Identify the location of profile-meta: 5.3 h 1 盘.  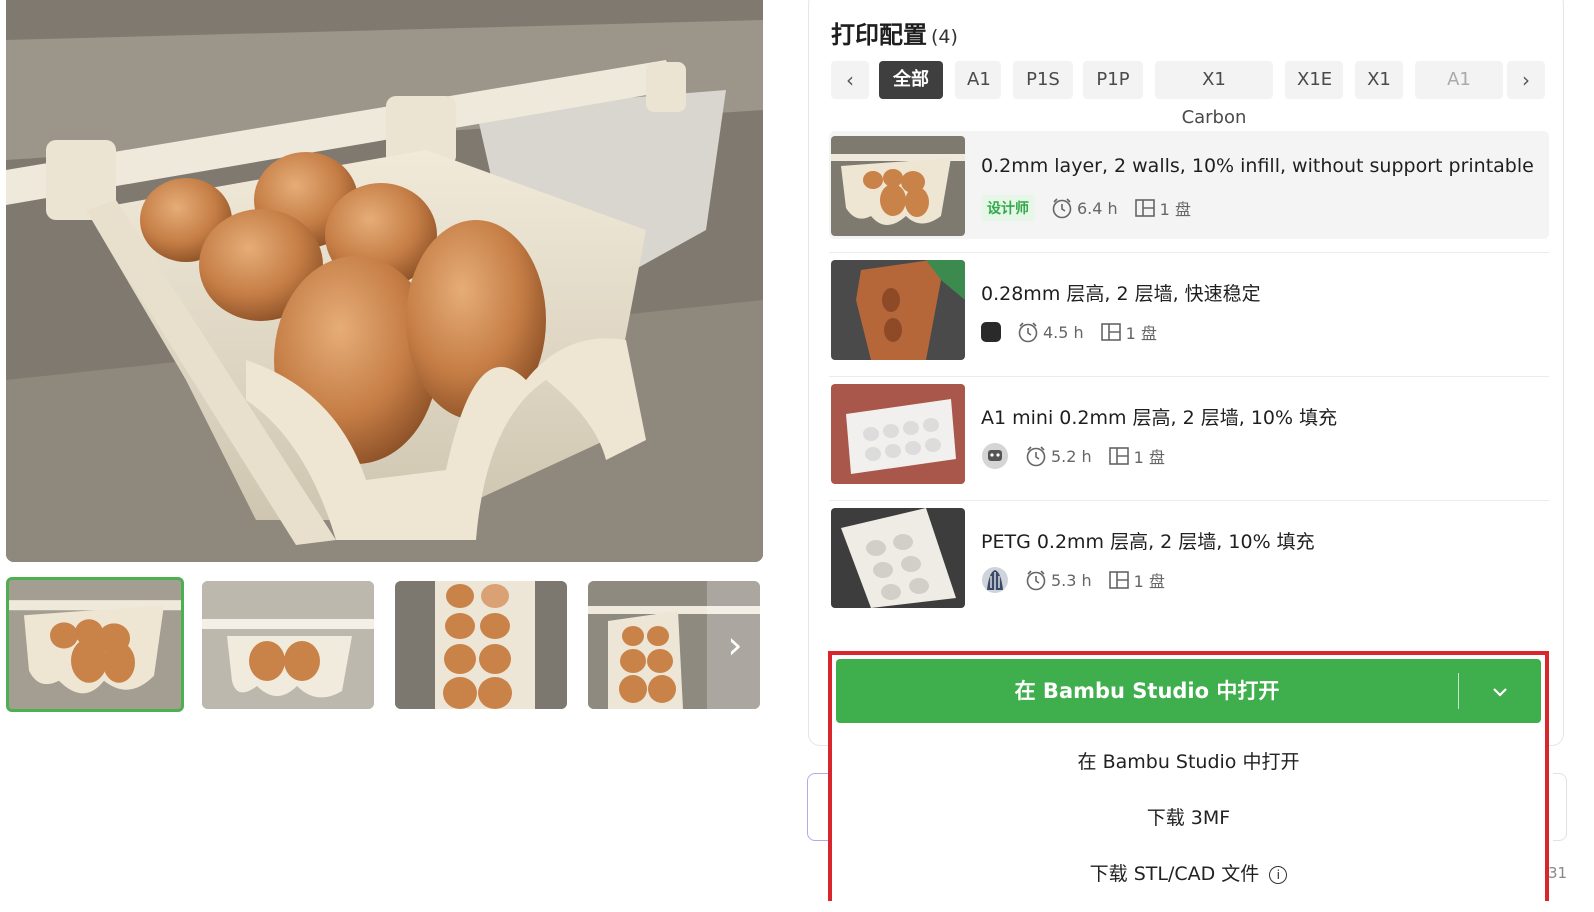
(1073, 580).